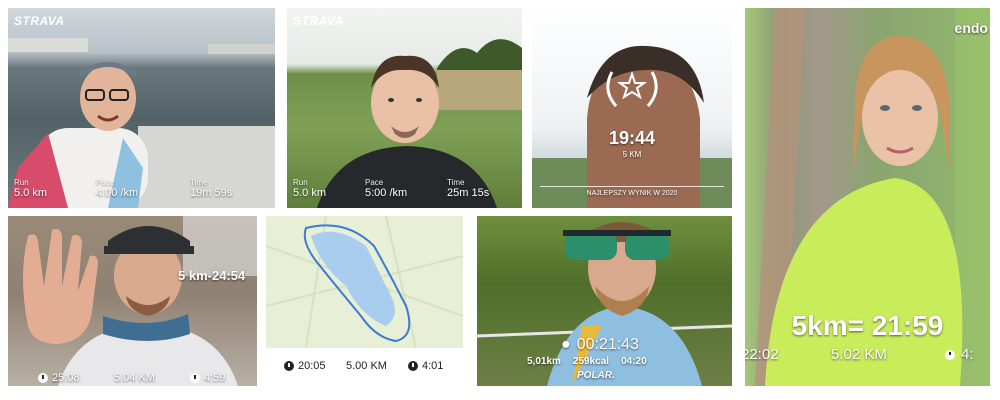  I want to click on photo-tile-3: 19:44 5 KM NAJLEPSZY WYNIK W 2020, so click(632, 108).